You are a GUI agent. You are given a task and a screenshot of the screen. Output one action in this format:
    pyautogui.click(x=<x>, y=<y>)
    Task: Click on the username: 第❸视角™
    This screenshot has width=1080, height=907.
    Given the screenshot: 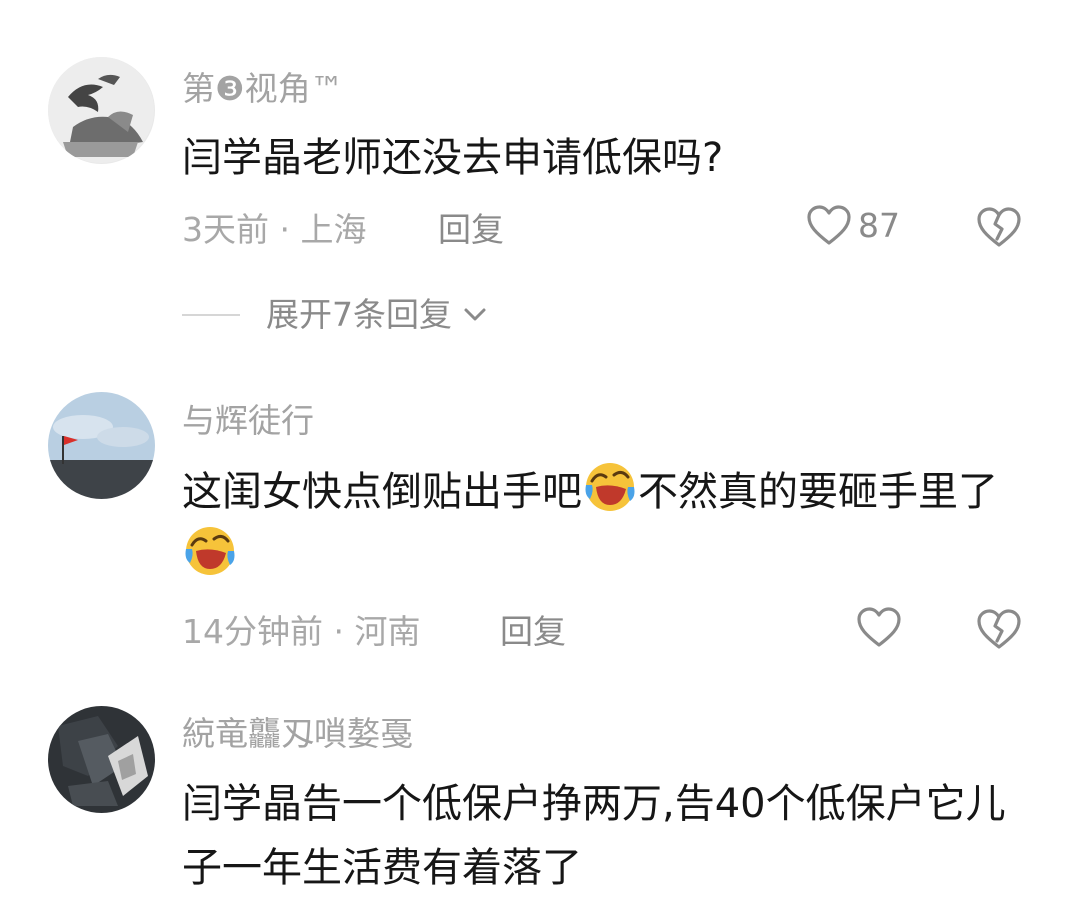 What is the action you would take?
    pyautogui.click(x=263, y=88)
    